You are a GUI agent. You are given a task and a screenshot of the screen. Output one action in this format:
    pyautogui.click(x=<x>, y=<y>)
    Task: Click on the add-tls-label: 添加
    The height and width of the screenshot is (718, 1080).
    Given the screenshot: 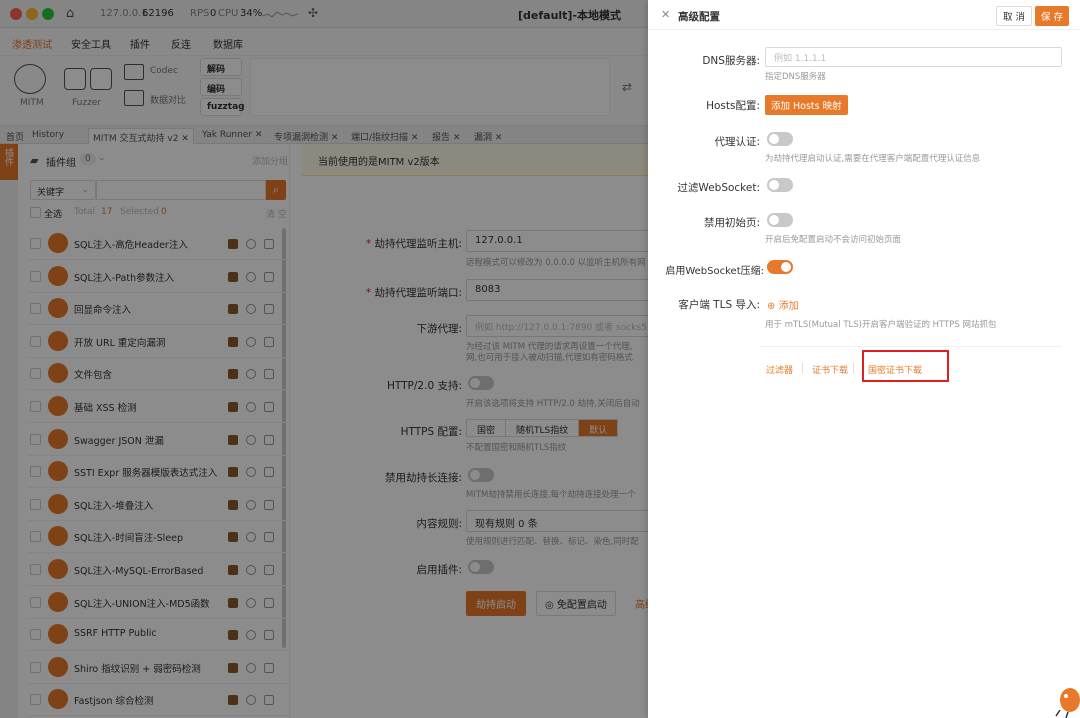 What is the action you would take?
    pyautogui.click(x=788, y=306)
    